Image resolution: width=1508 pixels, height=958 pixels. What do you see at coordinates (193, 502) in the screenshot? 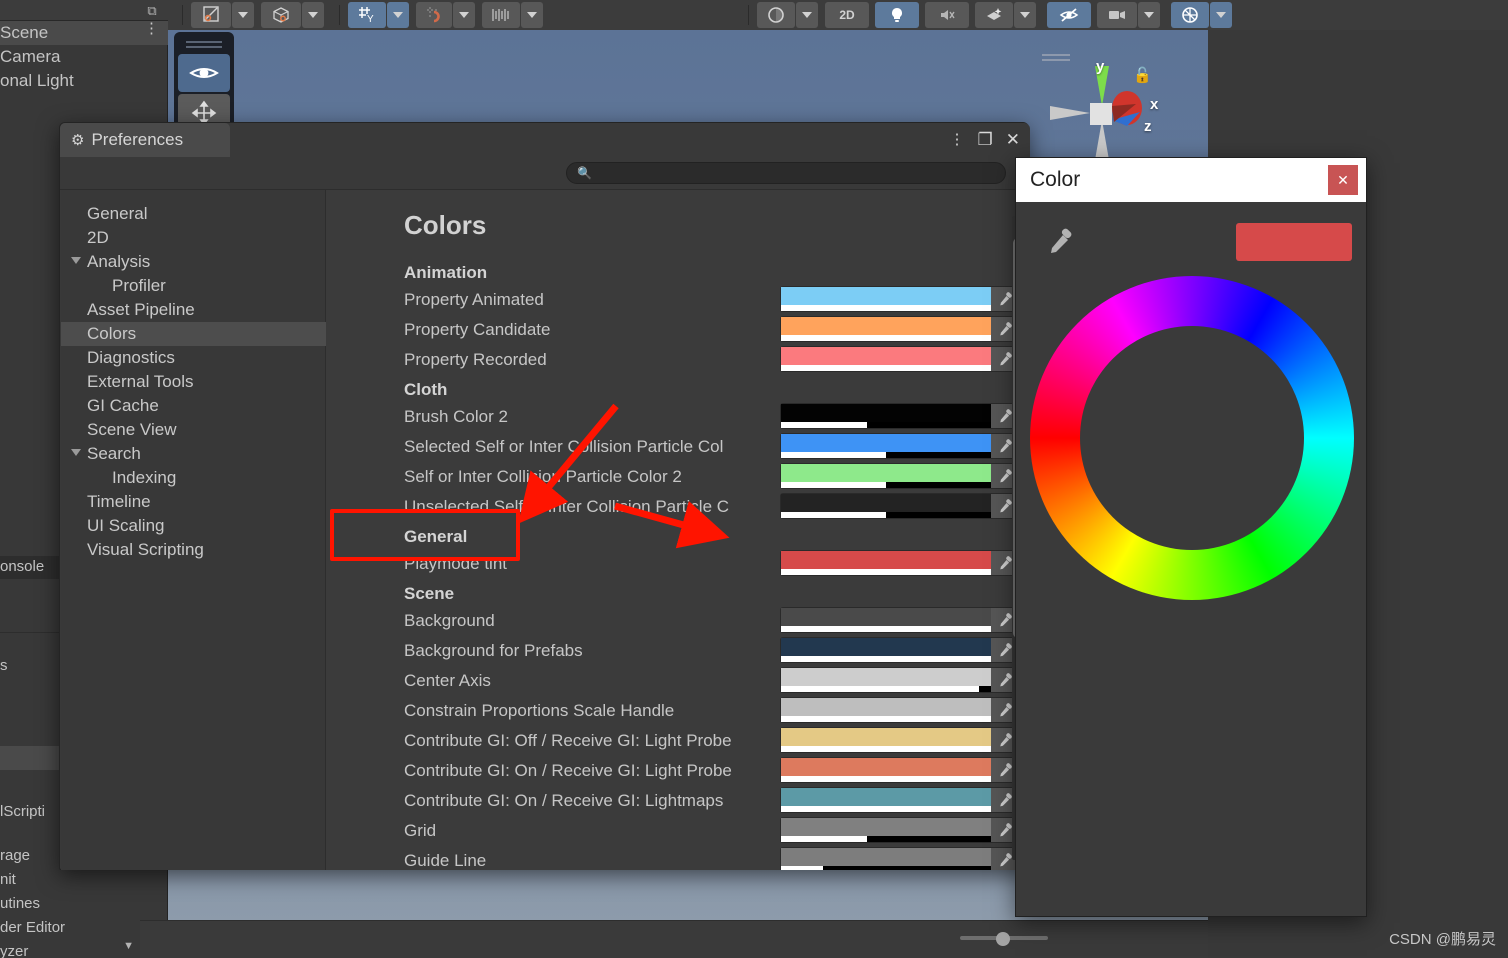
I see `sidebar-item-timeline: Timeline` at bounding box center [193, 502].